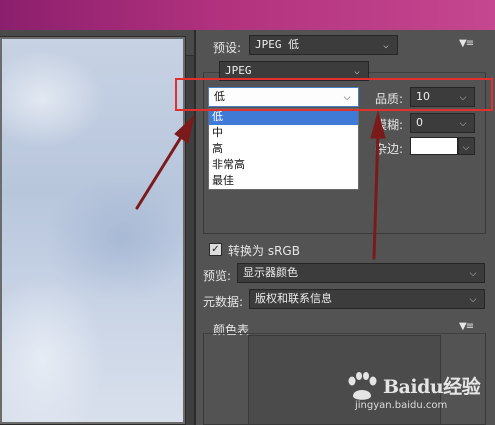  Describe the element at coordinates (361, 273) in the screenshot. I see `preview-dropdown: 显示器颜色 ⌵` at that location.